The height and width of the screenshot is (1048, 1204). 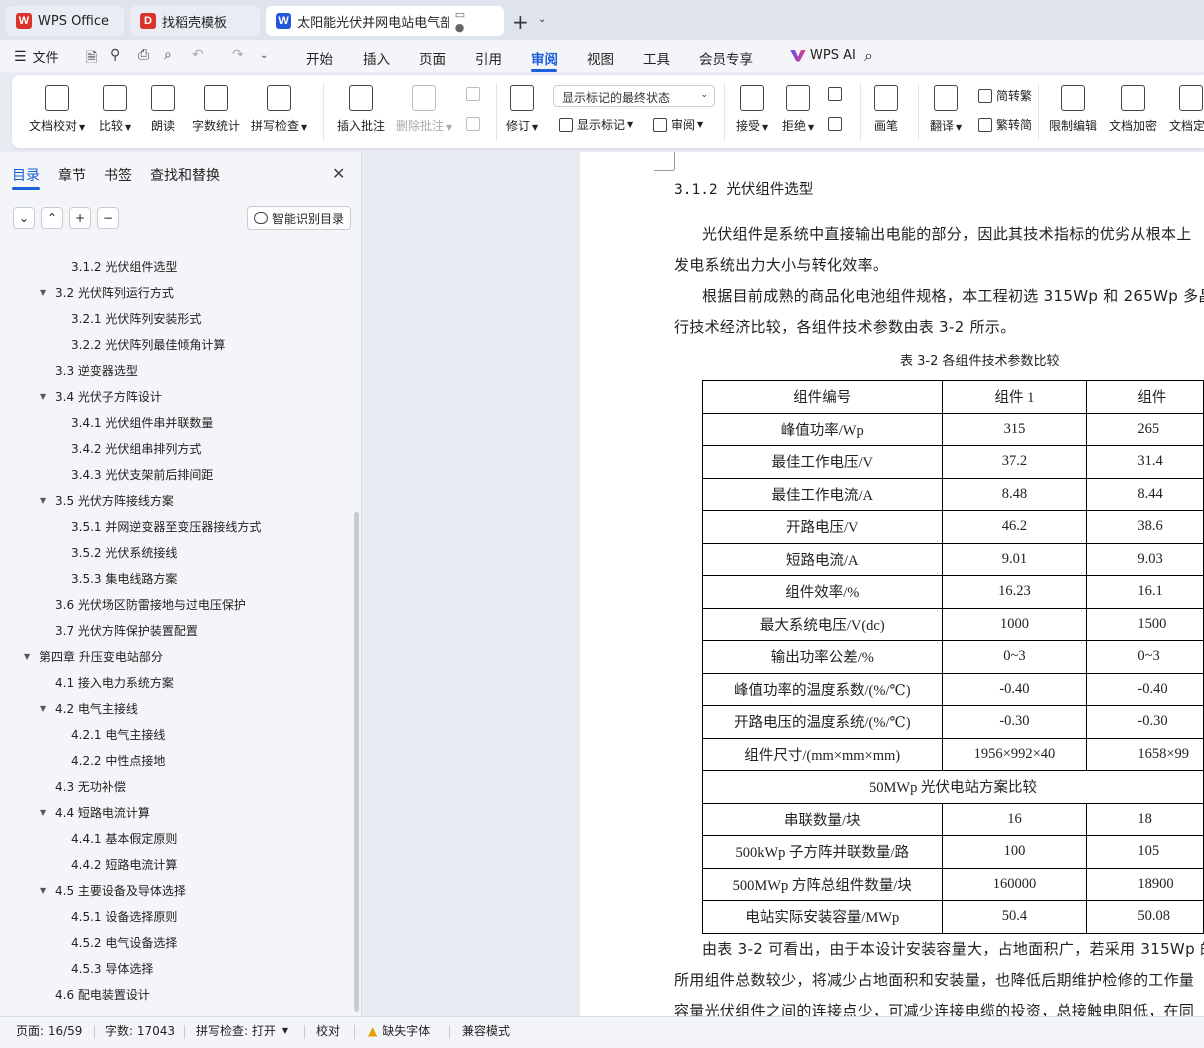 What do you see at coordinates (432, 58) in the screenshot?
I see `menu-page: 页面` at bounding box center [432, 58].